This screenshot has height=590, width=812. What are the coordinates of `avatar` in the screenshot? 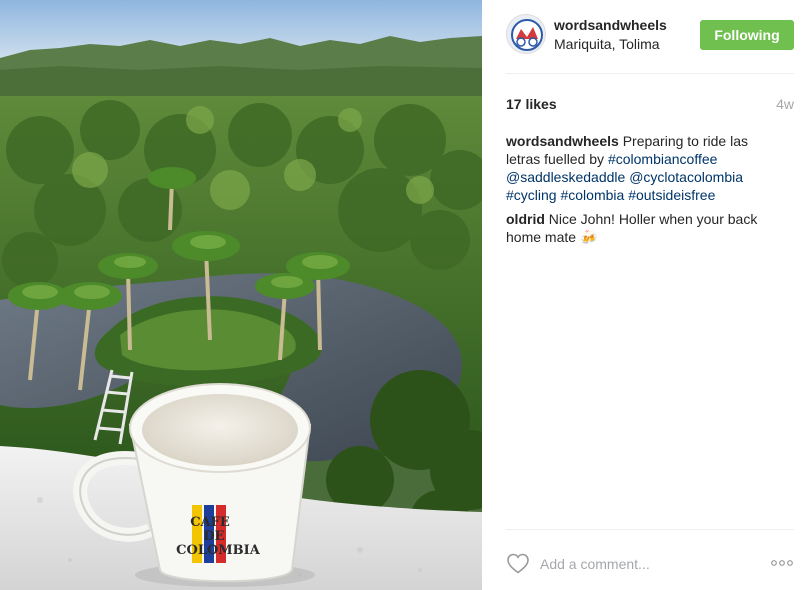 It's located at (526, 34).